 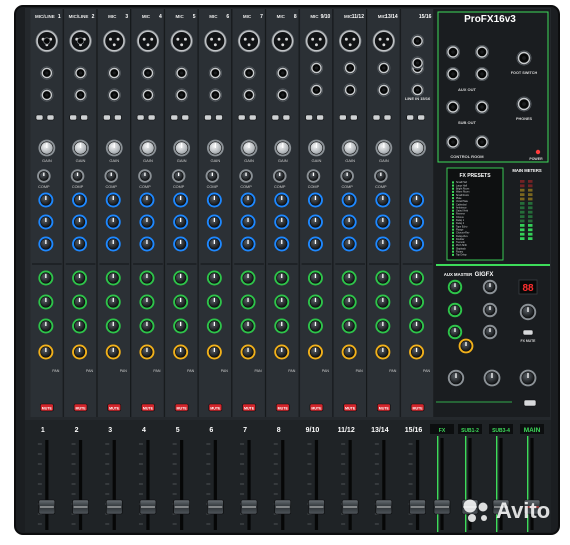 What do you see at coordinates (528, 332) in the screenshot?
I see `fx-mute-button` at bounding box center [528, 332].